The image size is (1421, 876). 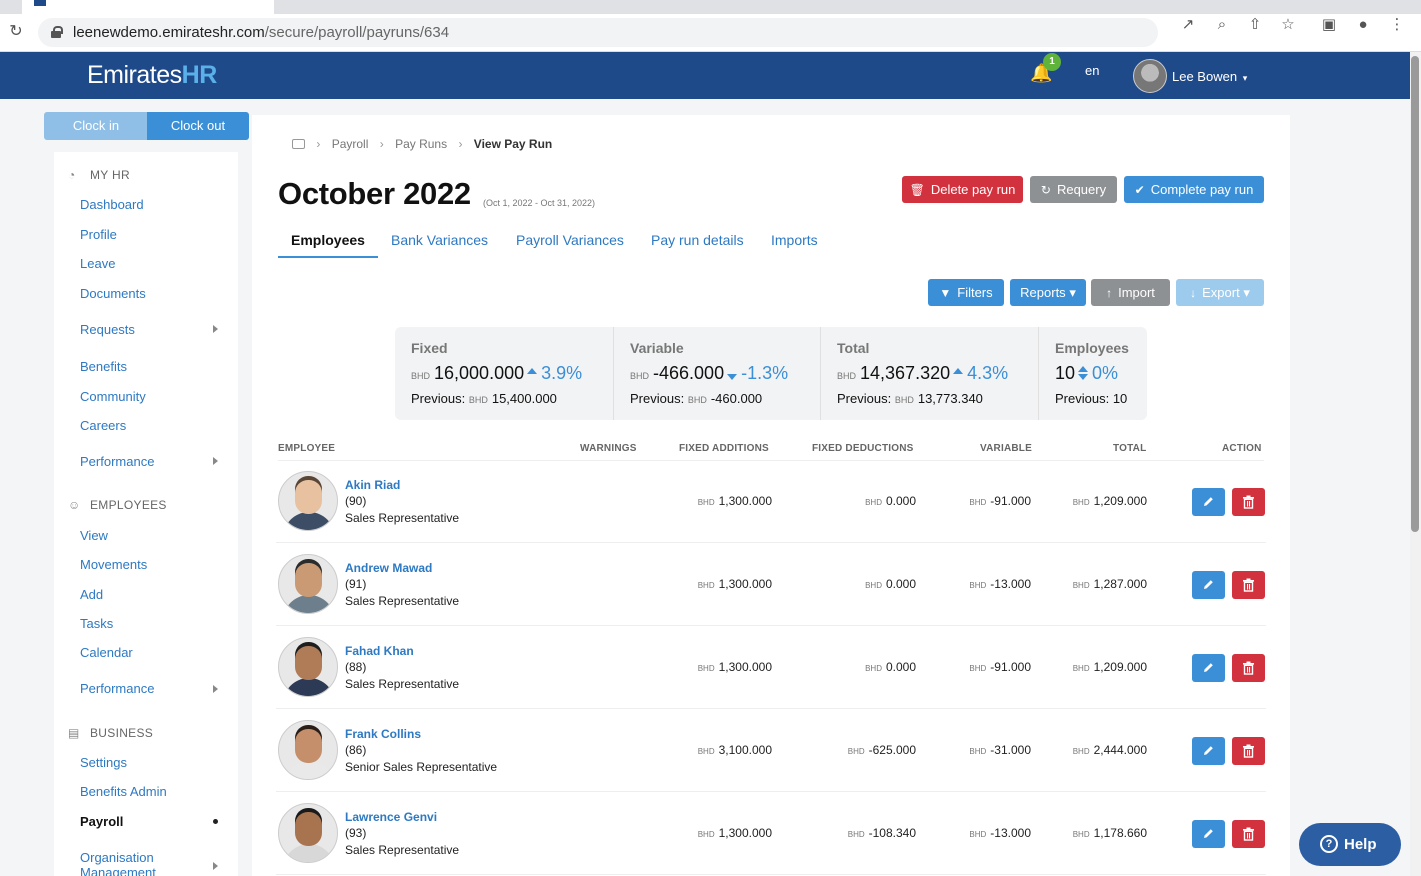 I want to click on sidebar-item-add: Add, so click(x=91, y=594).